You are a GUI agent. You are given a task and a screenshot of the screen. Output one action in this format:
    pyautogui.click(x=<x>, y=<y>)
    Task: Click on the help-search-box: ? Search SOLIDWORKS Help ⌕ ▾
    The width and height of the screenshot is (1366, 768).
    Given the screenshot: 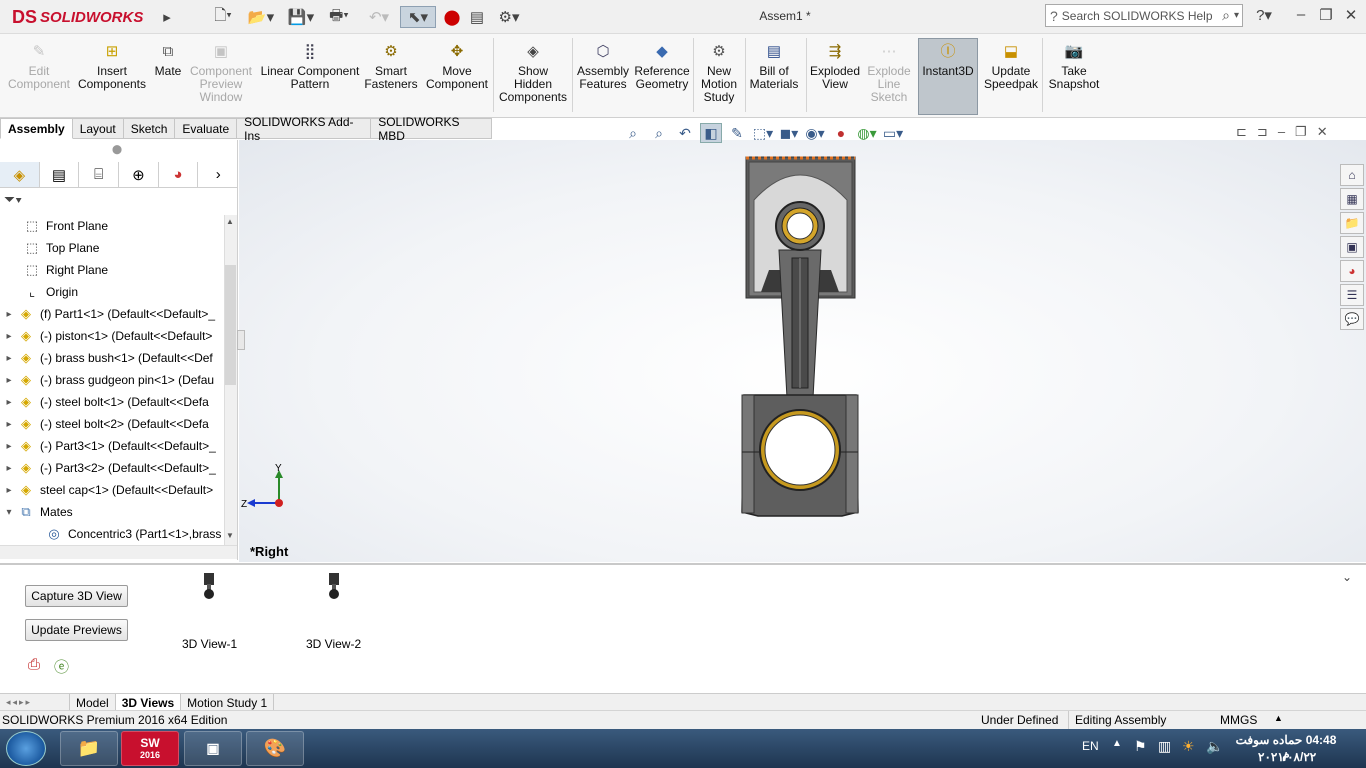 What is the action you would take?
    pyautogui.click(x=1144, y=15)
    